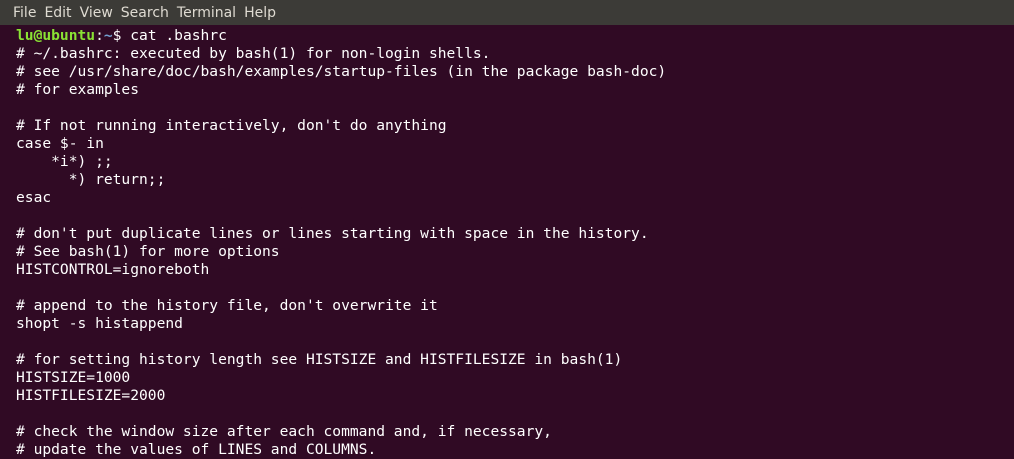  What do you see at coordinates (121, 35) in the screenshot?
I see `prompt-symbol: $` at bounding box center [121, 35].